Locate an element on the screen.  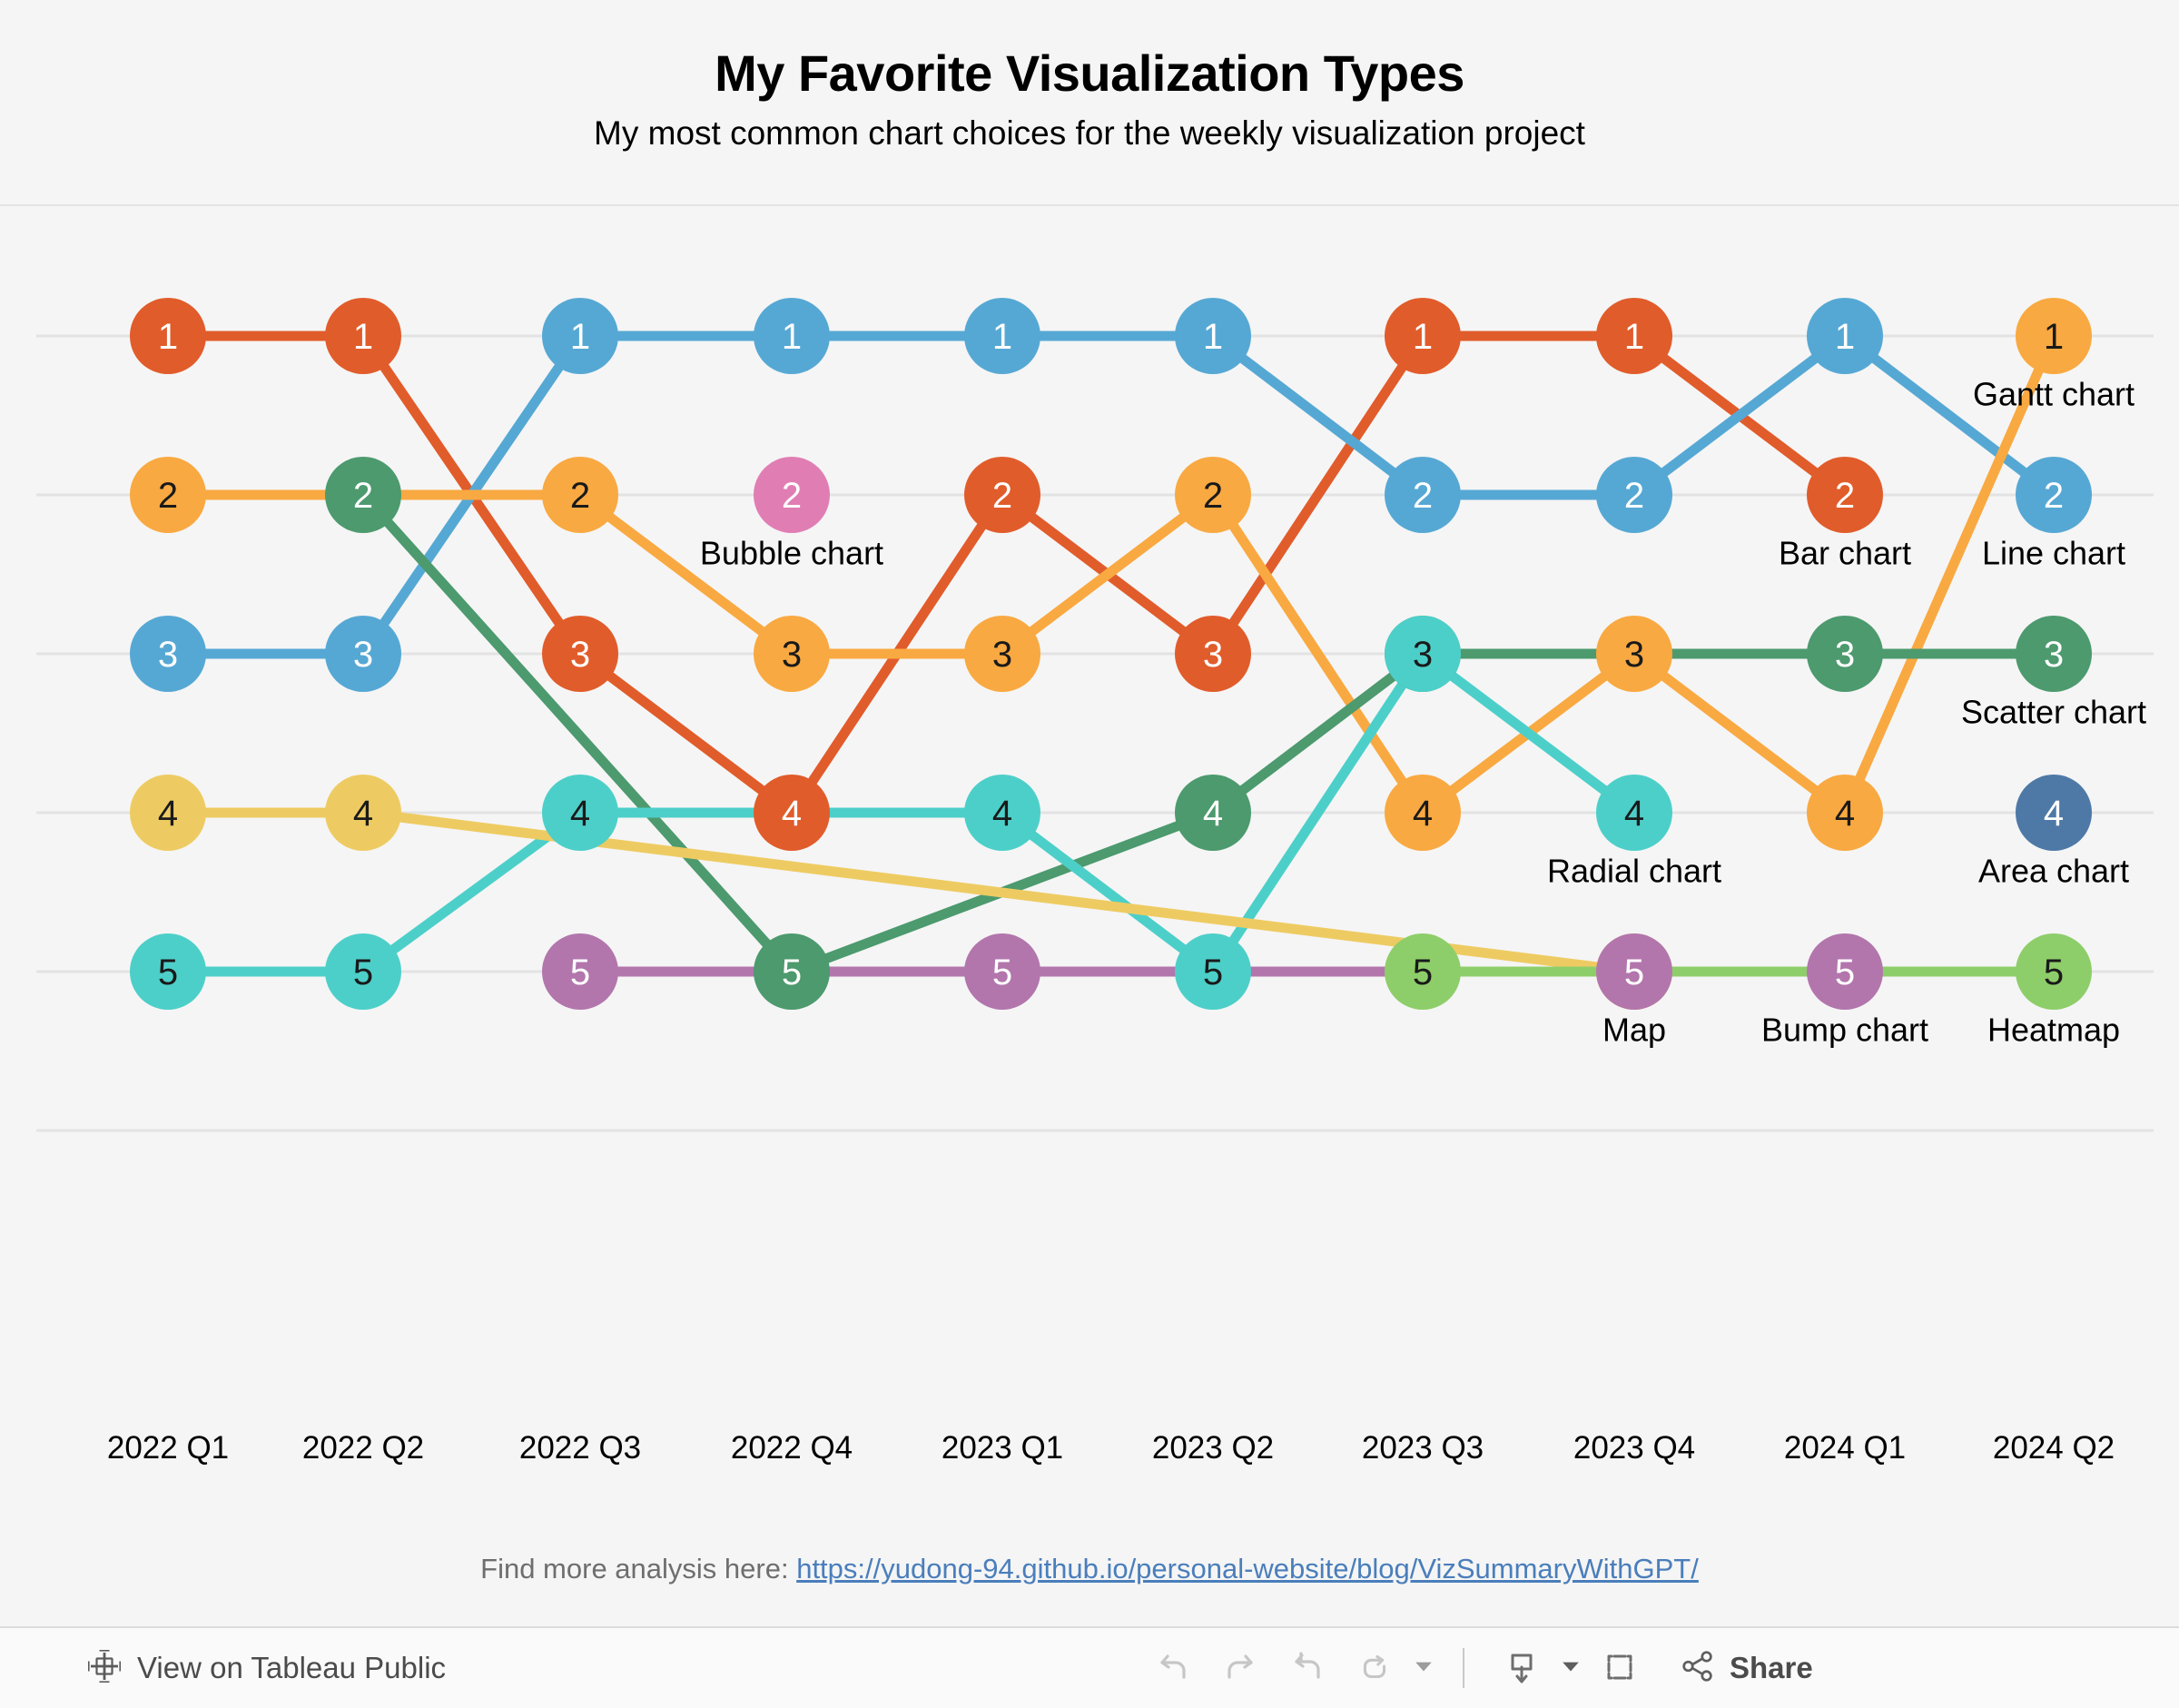
x-axis-tick-label: 2022 Q3 is located at coordinates (580, 1448).